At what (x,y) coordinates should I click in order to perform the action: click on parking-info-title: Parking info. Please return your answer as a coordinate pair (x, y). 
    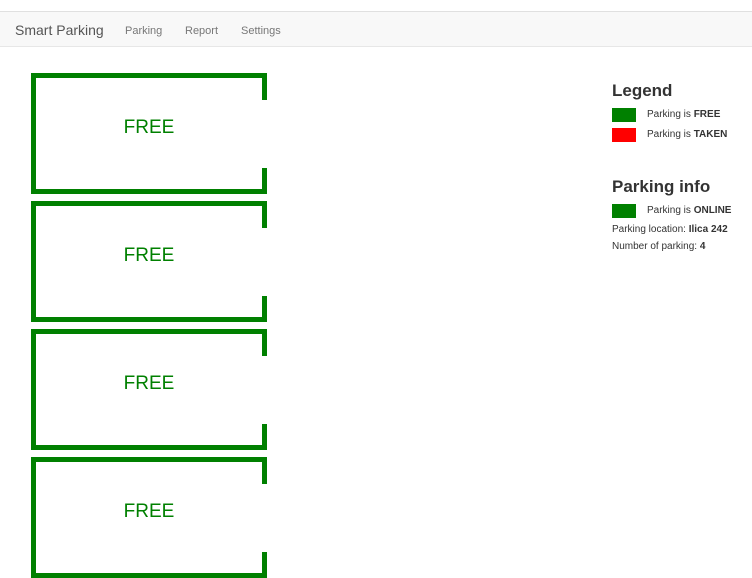
    Looking at the image, I should click on (661, 186).